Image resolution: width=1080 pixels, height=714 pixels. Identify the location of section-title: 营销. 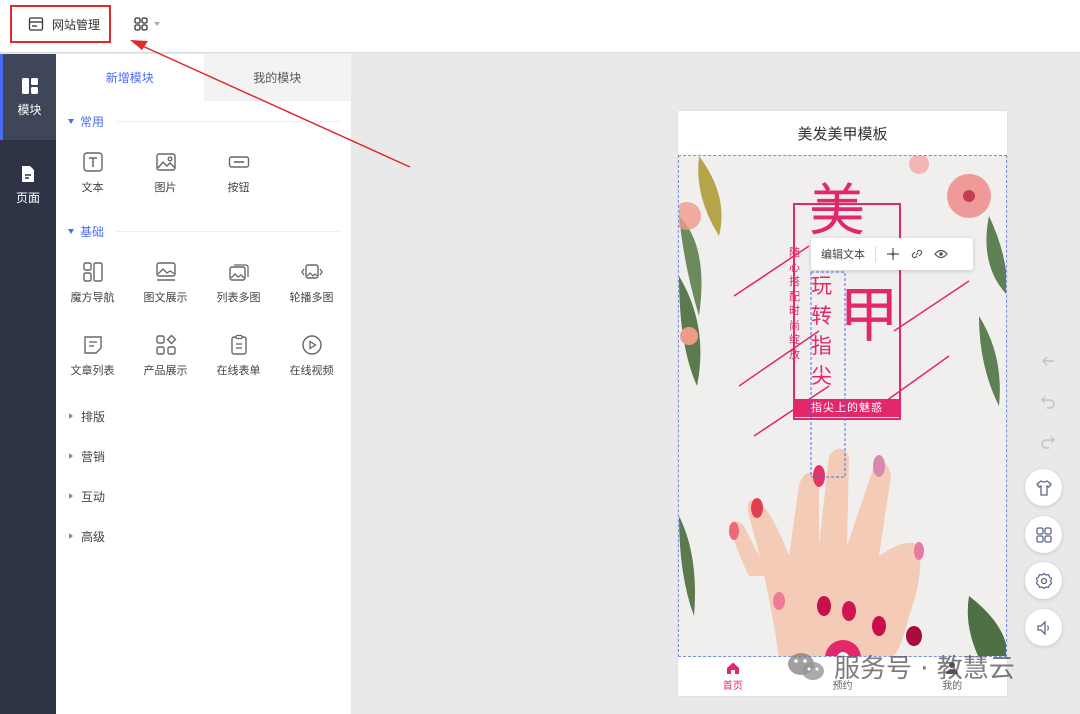
(93, 456).